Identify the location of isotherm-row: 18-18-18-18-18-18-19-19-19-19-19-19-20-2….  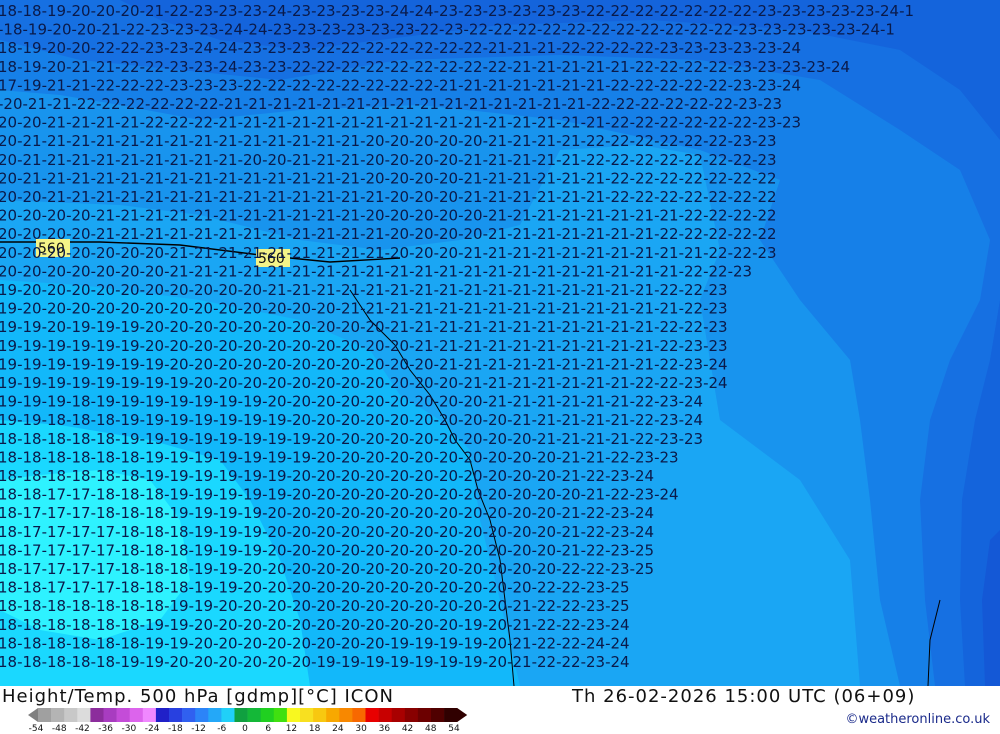
(327, 476).